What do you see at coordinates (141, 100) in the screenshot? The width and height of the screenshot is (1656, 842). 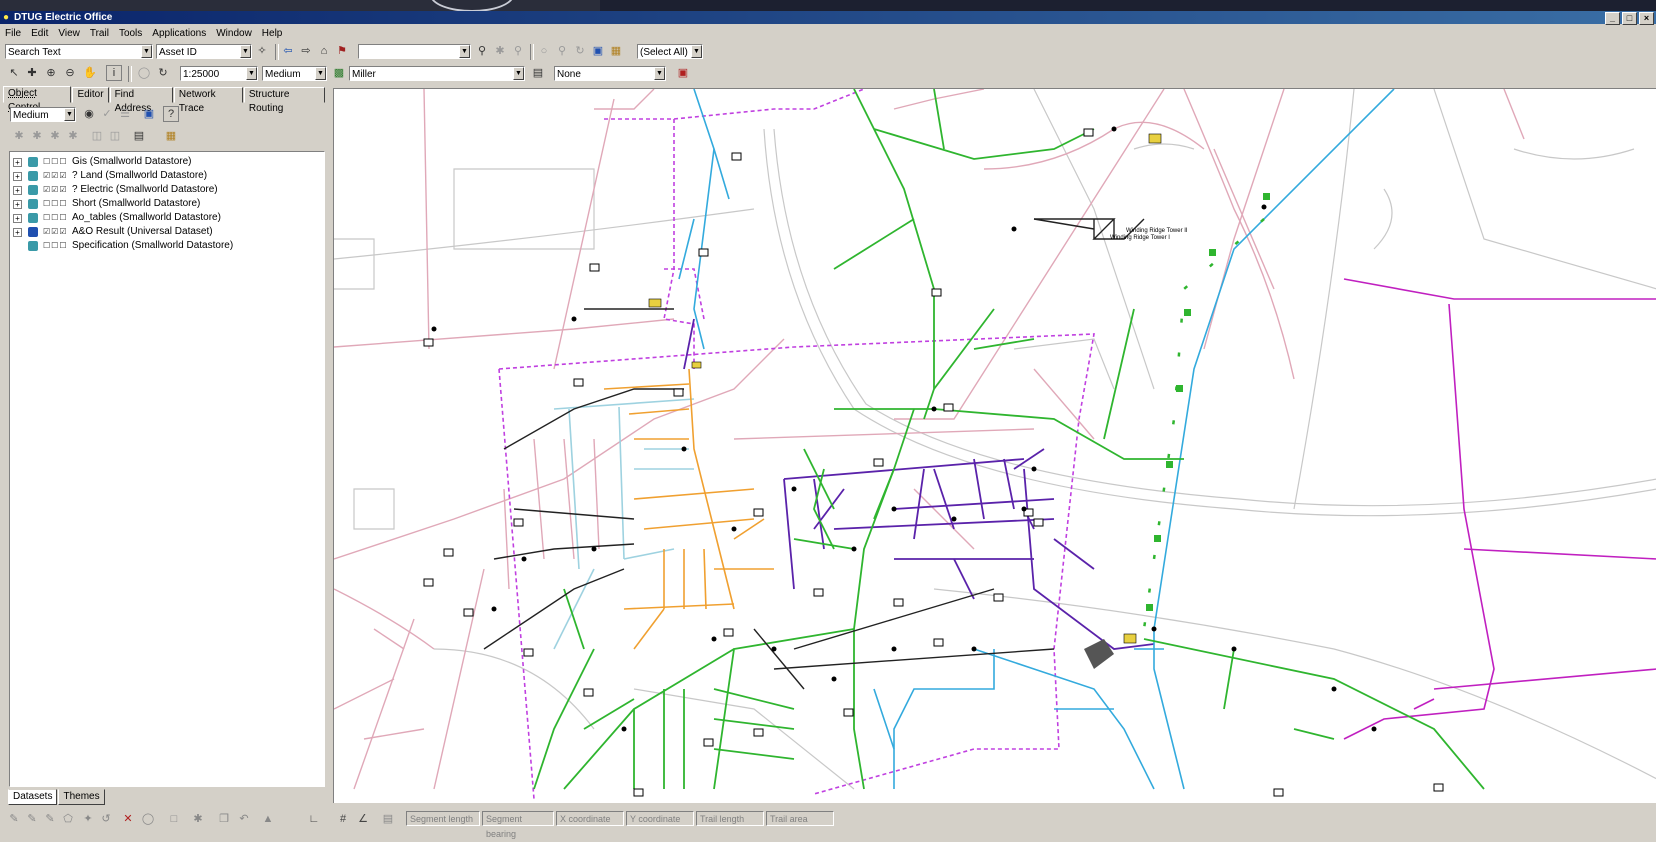 I see `tab-find-address: Find Address` at bounding box center [141, 100].